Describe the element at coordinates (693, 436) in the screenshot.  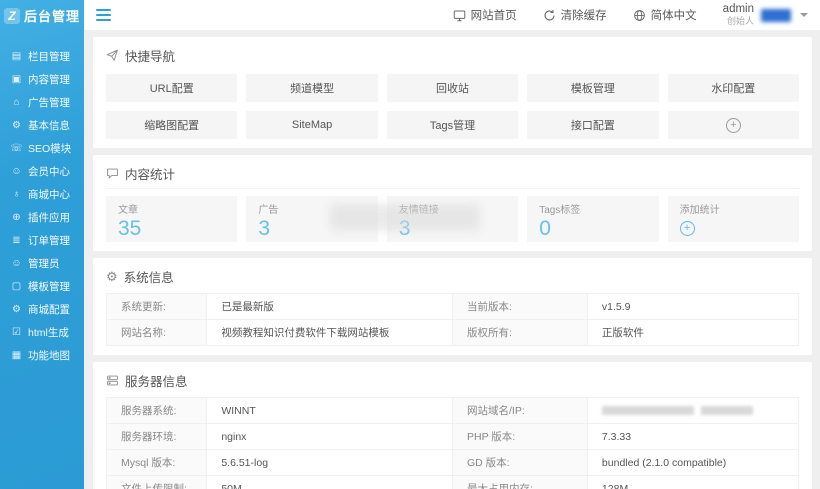
I see `info-value: 7.3.33` at that location.